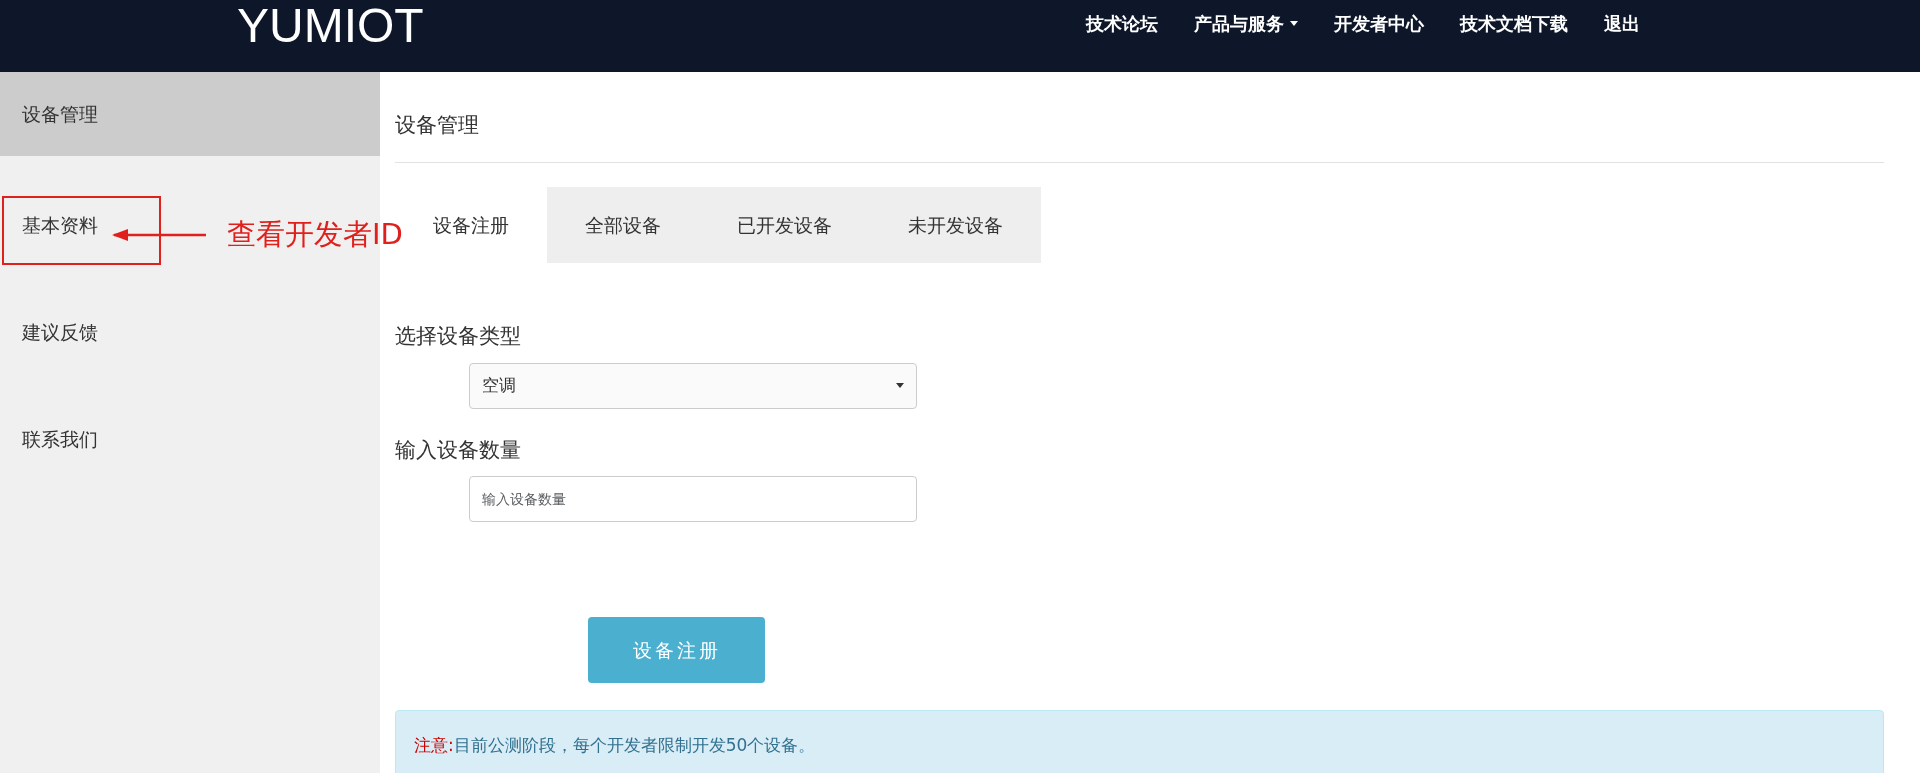 Image resolution: width=1920 pixels, height=773 pixels. I want to click on page-title: 设备管理, so click(1139, 136).